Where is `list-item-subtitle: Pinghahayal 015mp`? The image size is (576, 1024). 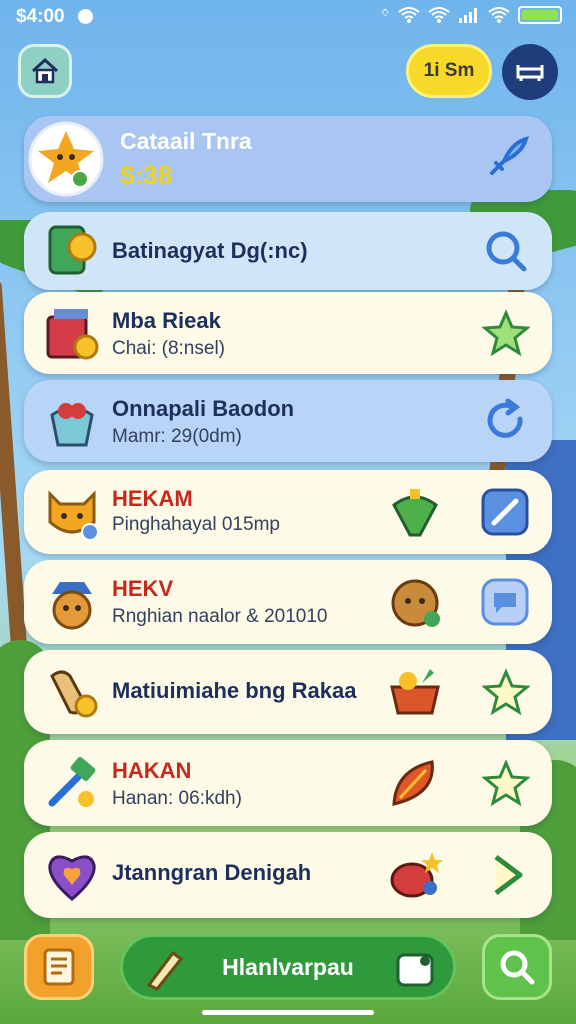 list-item-subtitle: Pinghahayal 015mp is located at coordinates (196, 524).